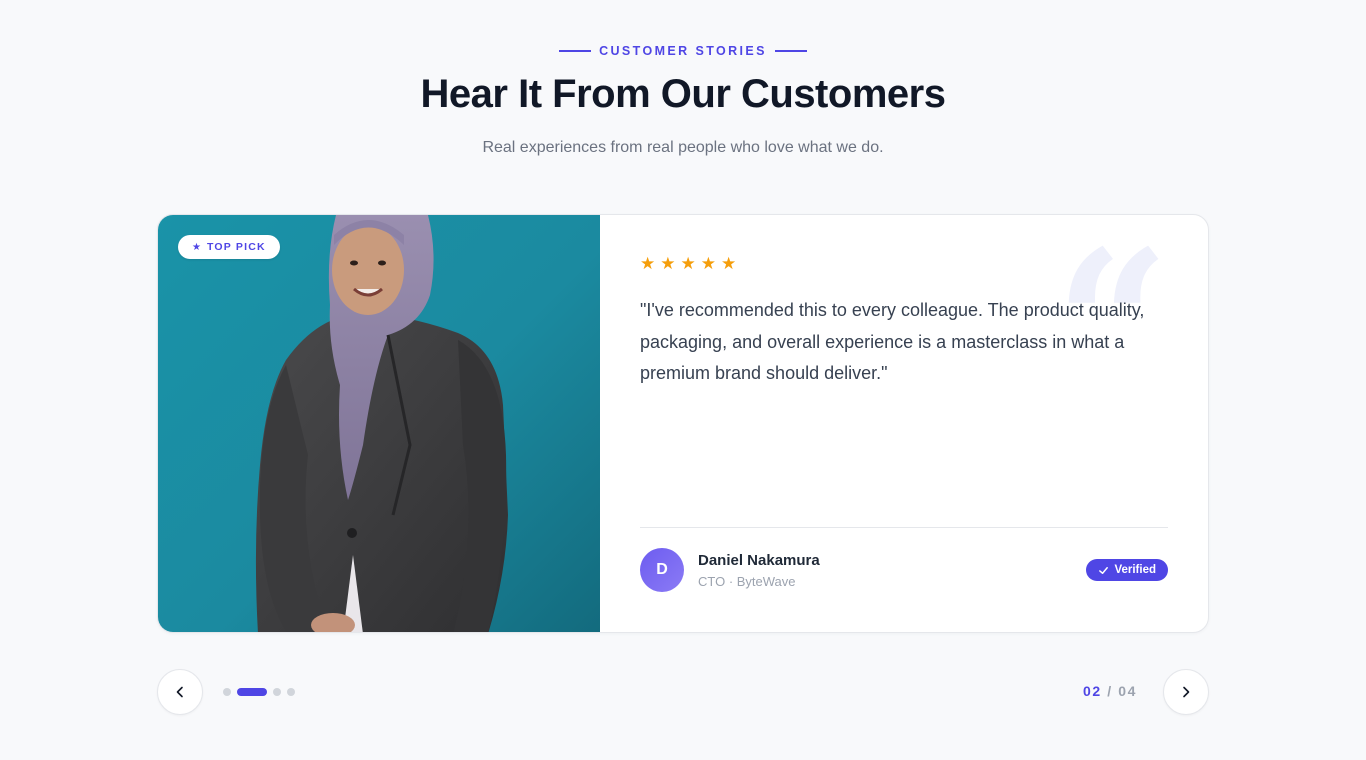 This screenshot has height=760, width=1366. What do you see at coordinates (381, 423) in the screenshot?
I see `customer-photo-illustration` at bounding box center [381, 423].